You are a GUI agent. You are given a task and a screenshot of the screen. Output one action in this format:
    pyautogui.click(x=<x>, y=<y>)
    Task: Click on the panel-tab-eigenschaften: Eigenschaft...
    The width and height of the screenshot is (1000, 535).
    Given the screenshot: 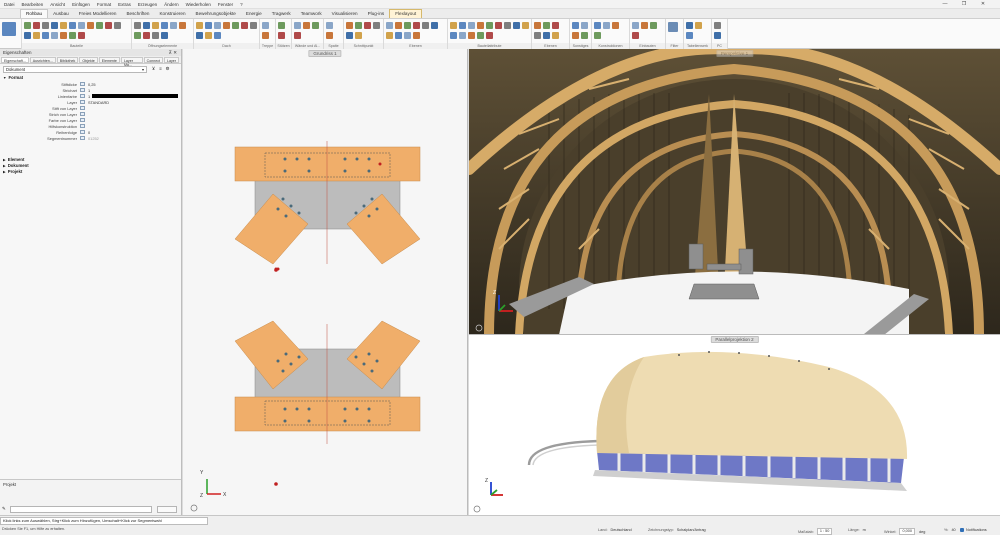 What is the action you would take?
    pyautogui.click(x=15, y=60)
    